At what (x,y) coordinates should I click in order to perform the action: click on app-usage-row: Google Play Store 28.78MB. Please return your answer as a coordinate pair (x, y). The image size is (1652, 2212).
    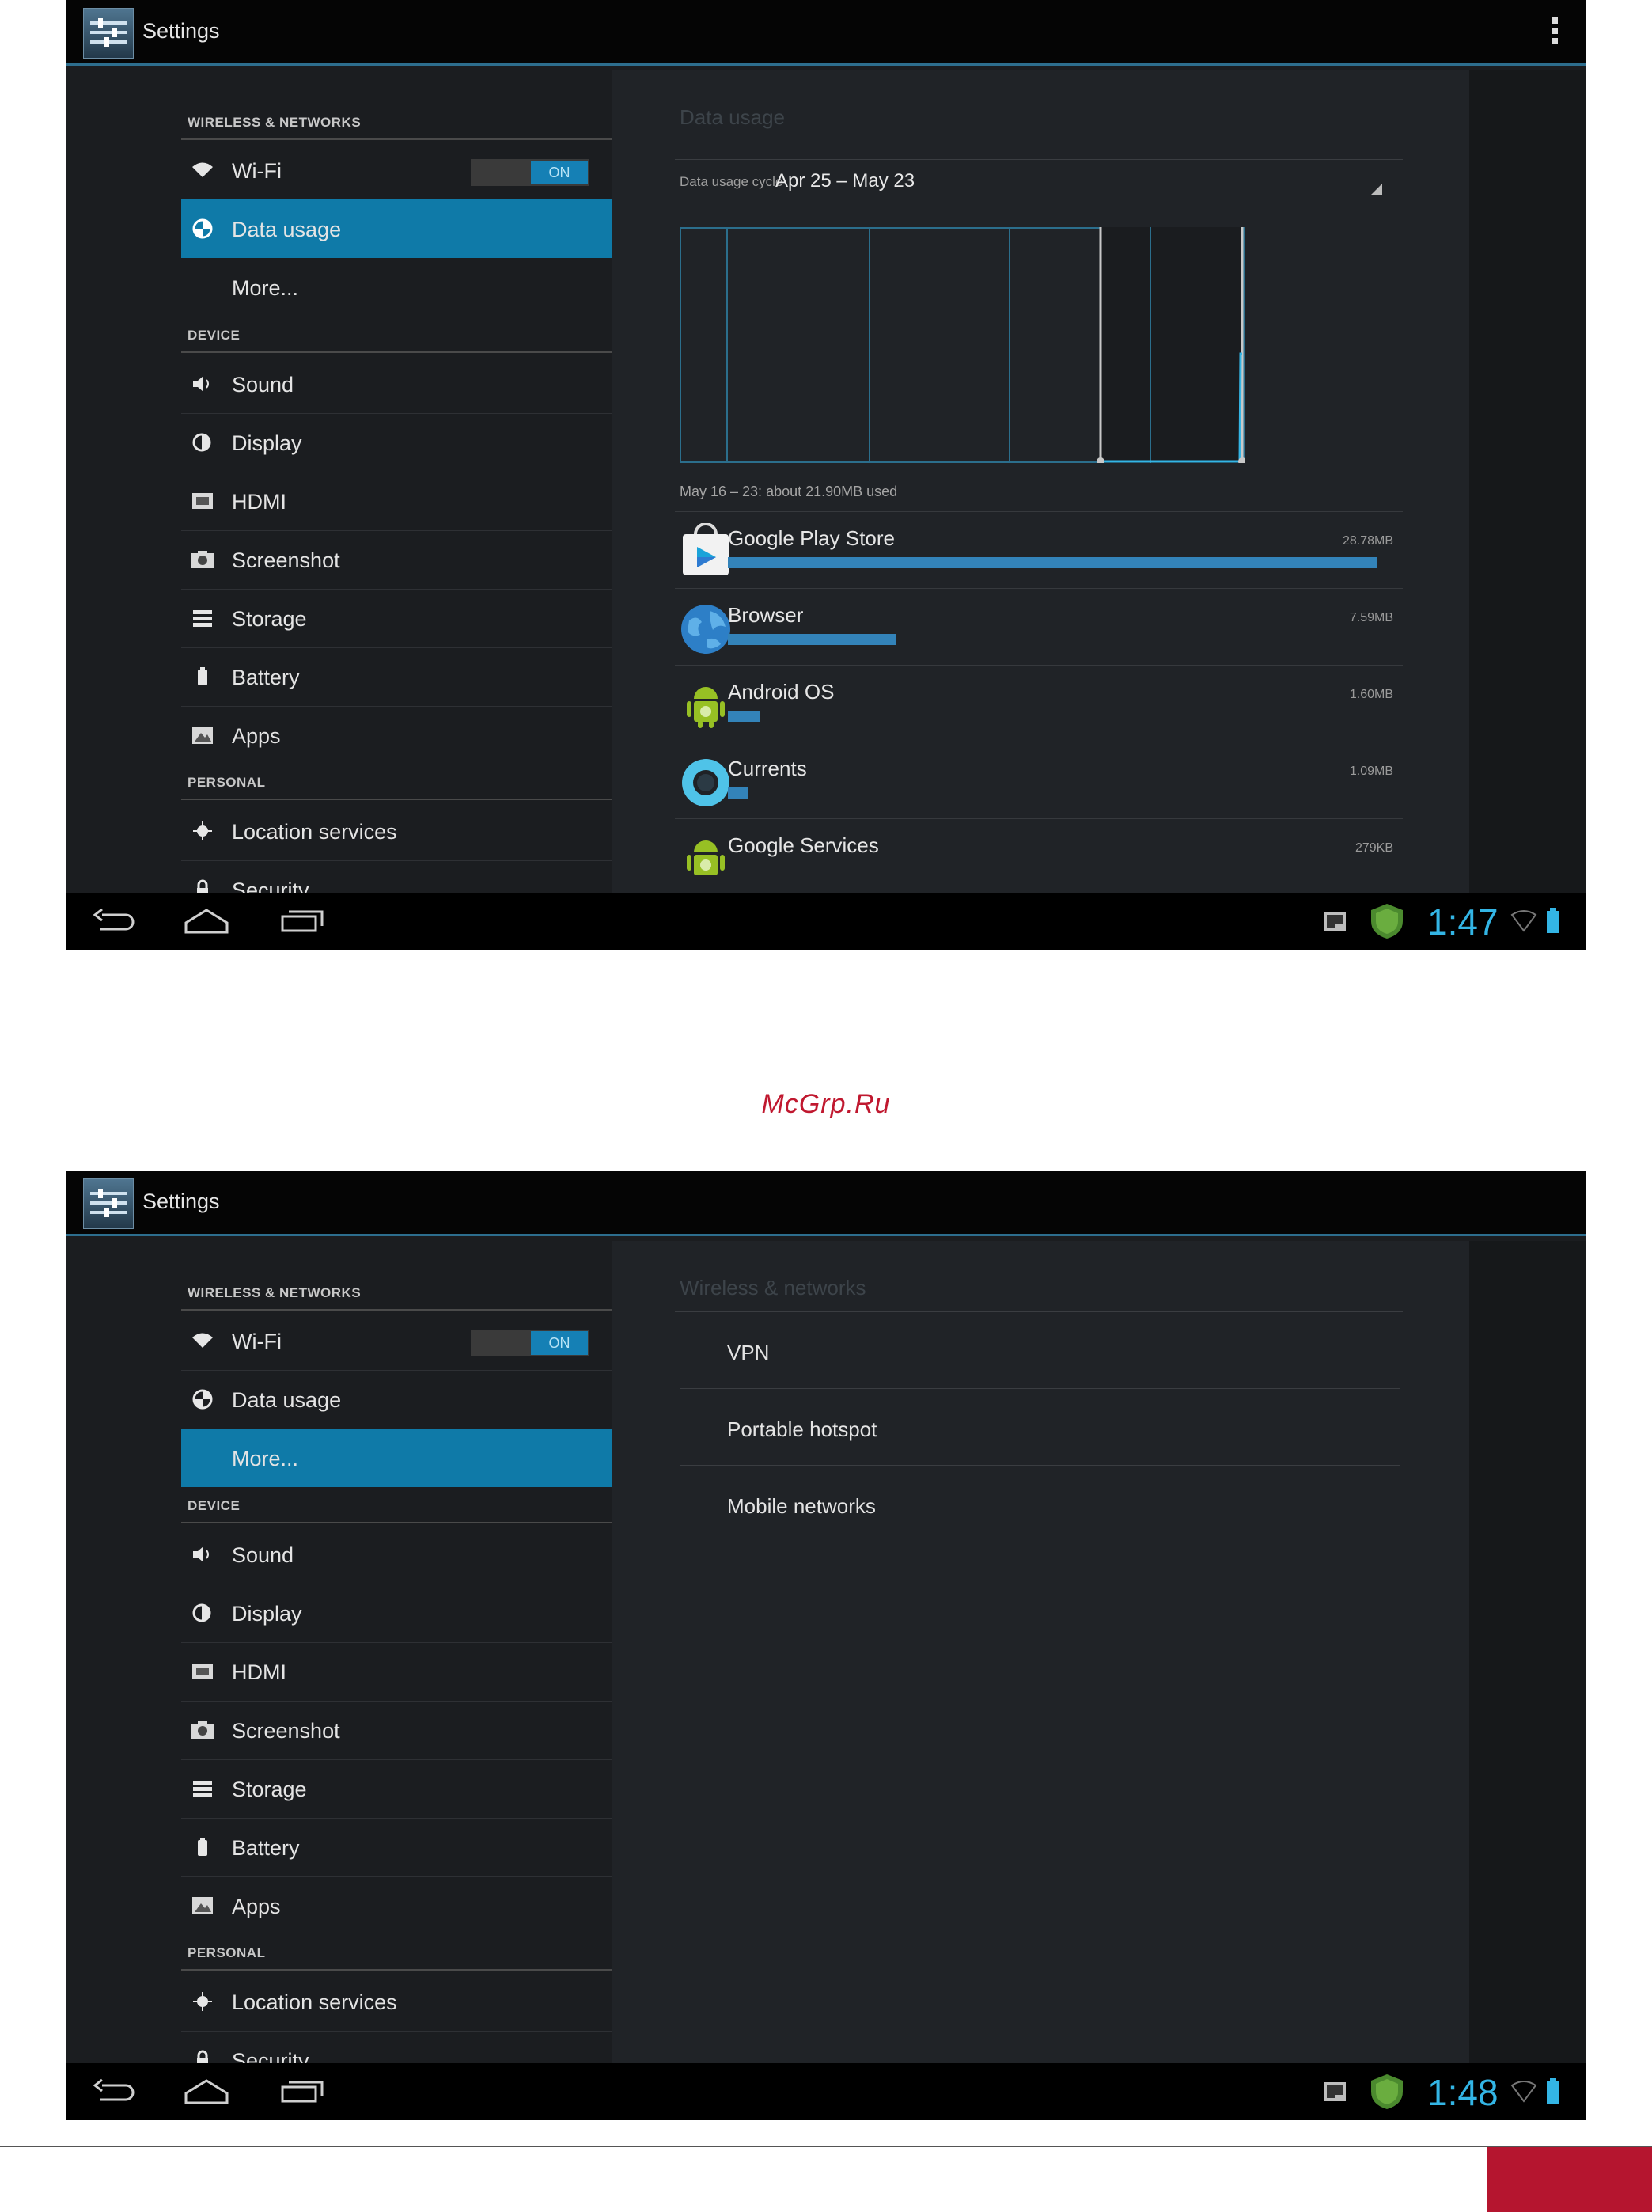
    Looking at the image, I should click on (1039, 550).